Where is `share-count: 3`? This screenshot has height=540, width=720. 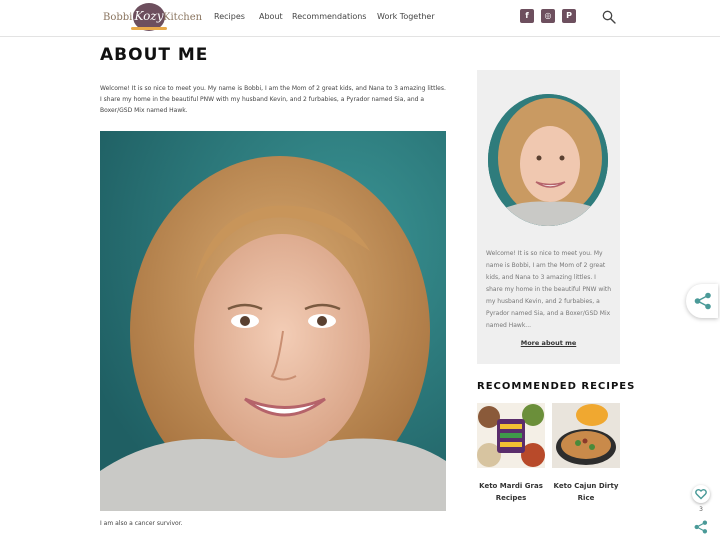
share-count: 3 is located at coordinates (701, 509).